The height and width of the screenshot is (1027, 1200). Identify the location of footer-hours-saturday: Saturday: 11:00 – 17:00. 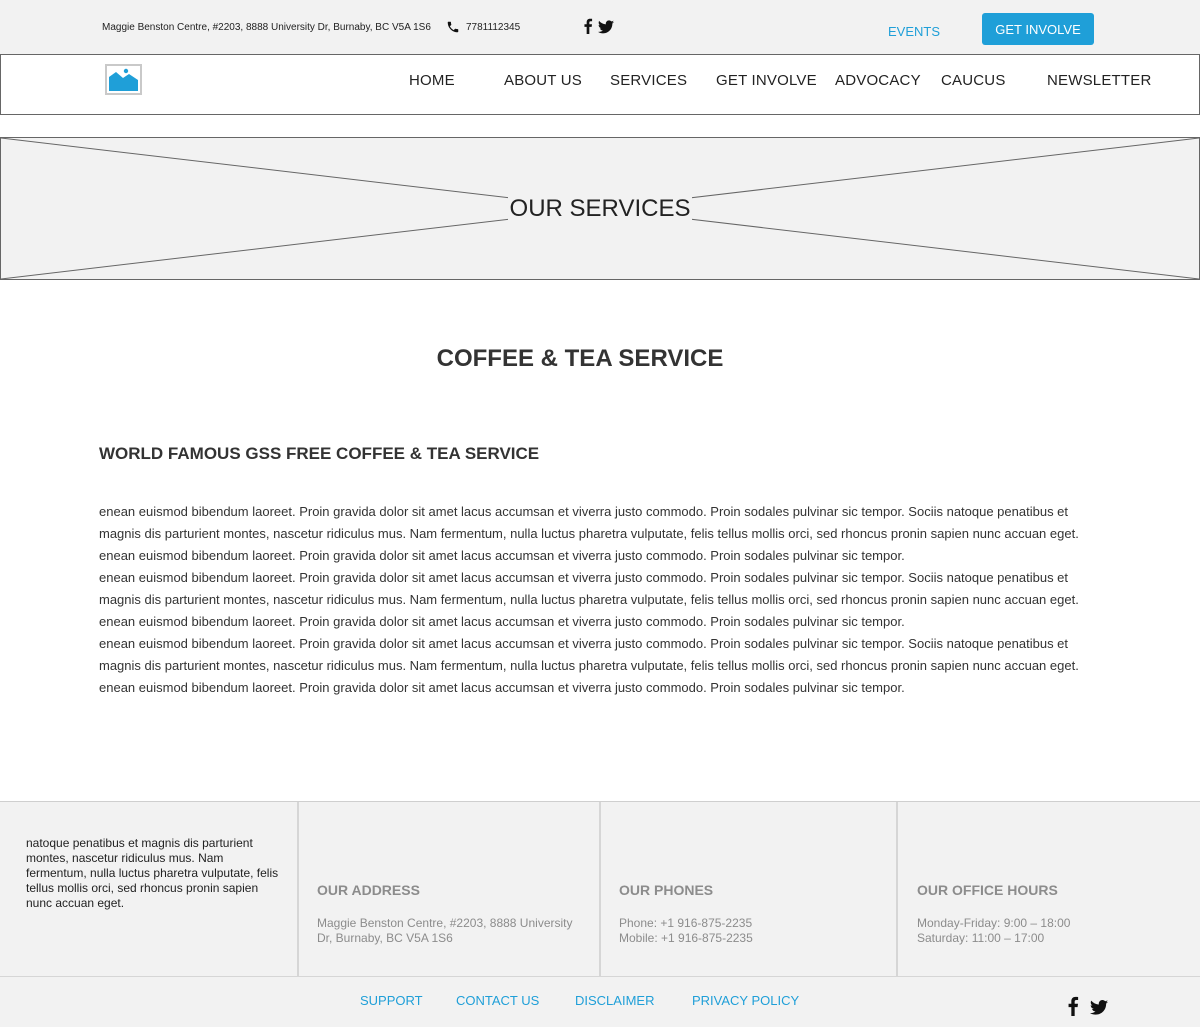
(981, 938).